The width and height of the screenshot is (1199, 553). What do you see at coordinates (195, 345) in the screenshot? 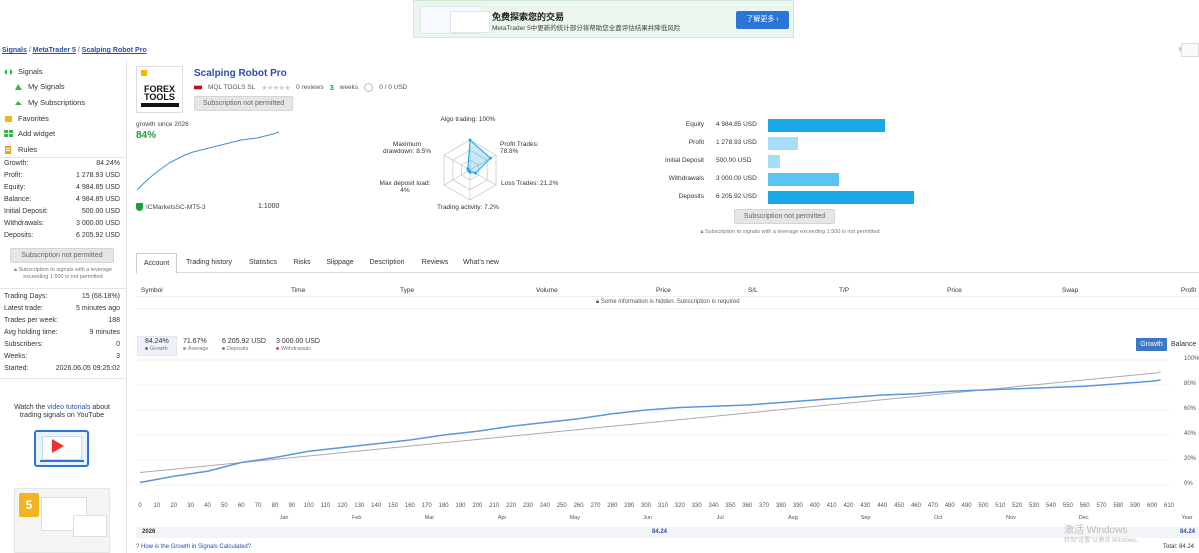
I see `stat-average: 71.67% Average` at bounding box center [195, 345].